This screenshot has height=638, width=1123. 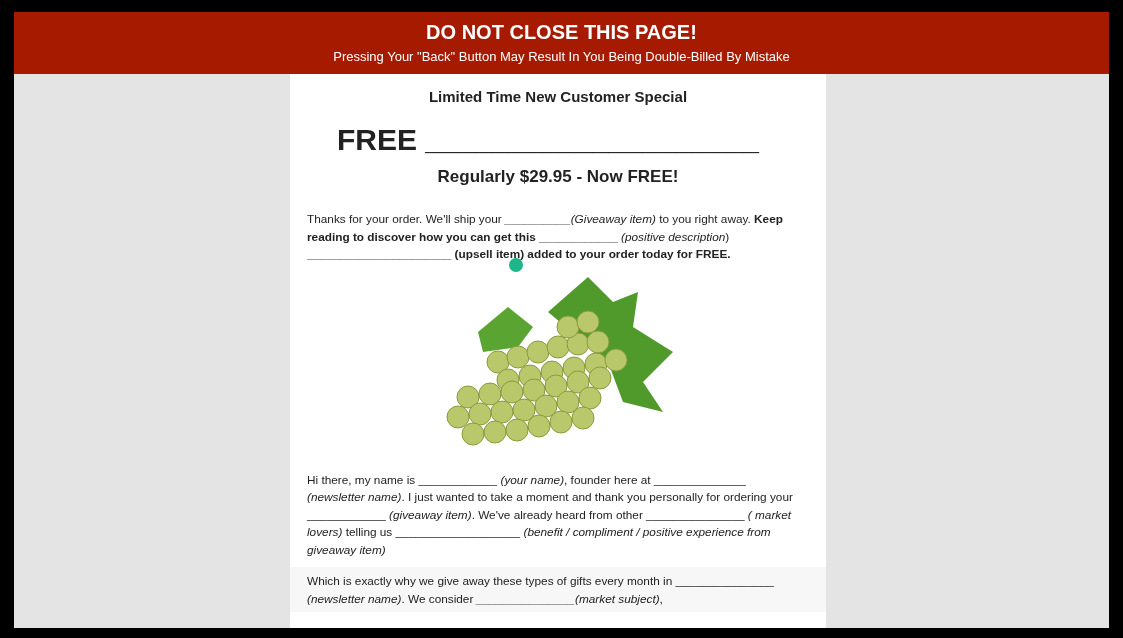 What do you see at coordinates (548, 140) in the screenshot?
I see `offer-headline: FREE ____________________` at bounding box center [548, 140].